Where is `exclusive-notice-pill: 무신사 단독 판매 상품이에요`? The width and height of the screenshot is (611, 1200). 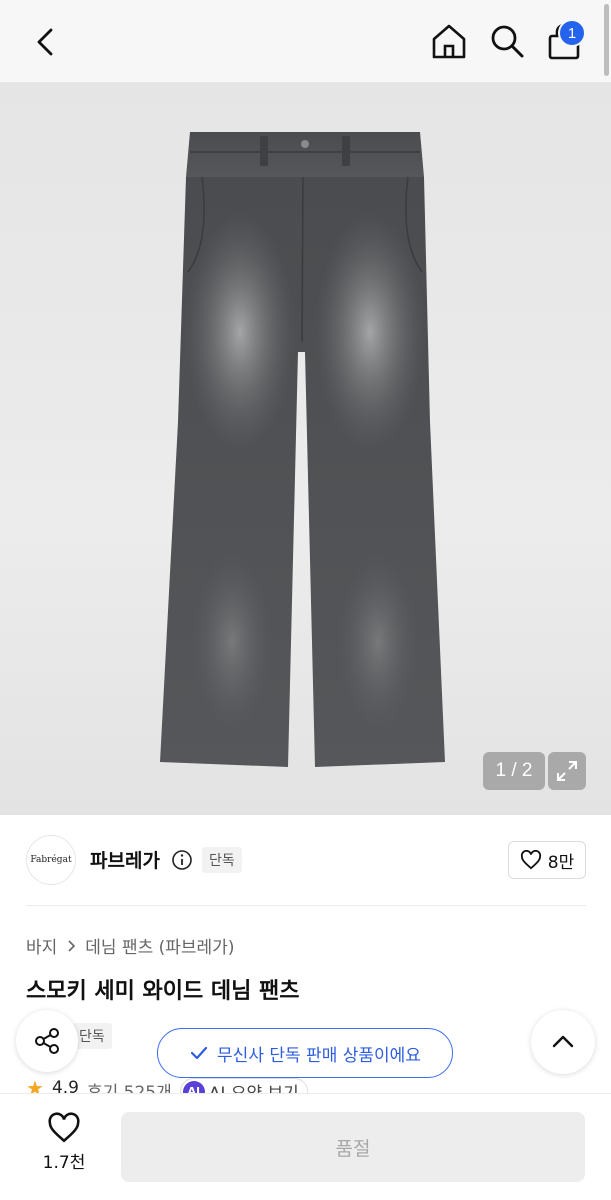 exclusive-notice-pill: 무신사 단독 판매 상품이에요 is located at coordinates (305, 1053).